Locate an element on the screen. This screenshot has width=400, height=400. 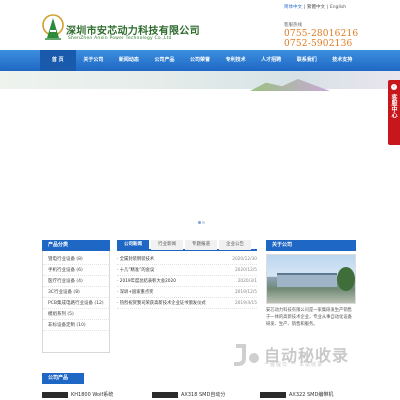
about-title: 关于公司 is located at coordinates (311, 245).